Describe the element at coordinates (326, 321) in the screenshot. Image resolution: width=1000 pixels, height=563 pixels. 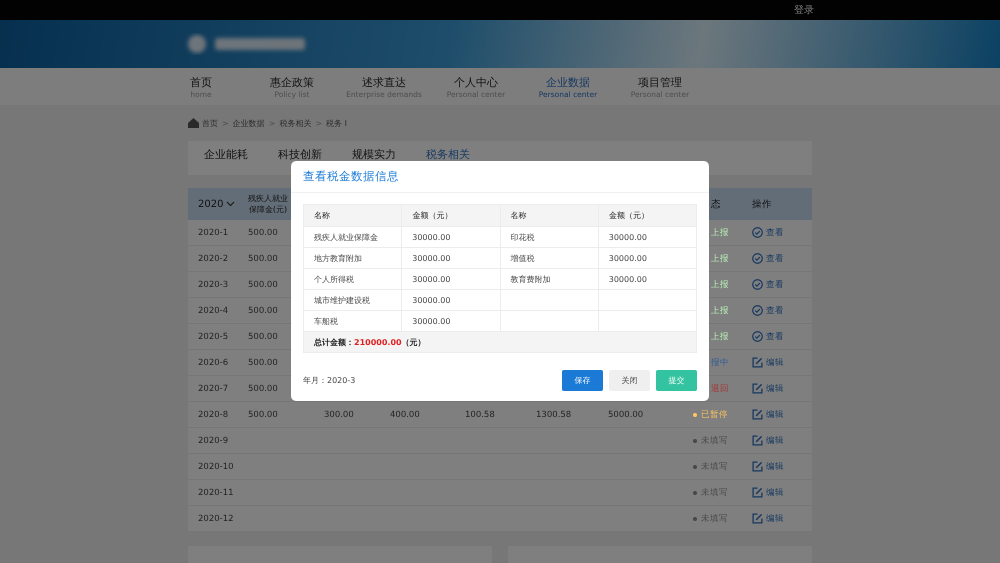
I see `table-cell: 车船税` at that location.